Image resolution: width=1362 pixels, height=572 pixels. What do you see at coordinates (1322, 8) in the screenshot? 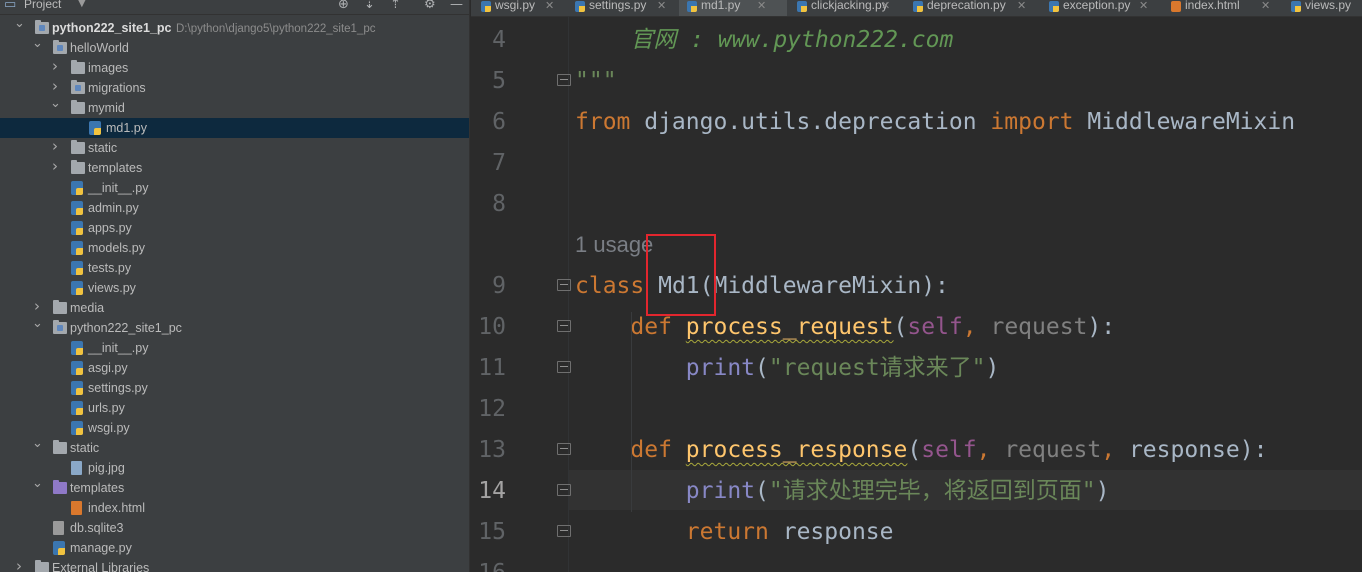
I see `editor-tab: views.py` at bounding box center [1322, 8].